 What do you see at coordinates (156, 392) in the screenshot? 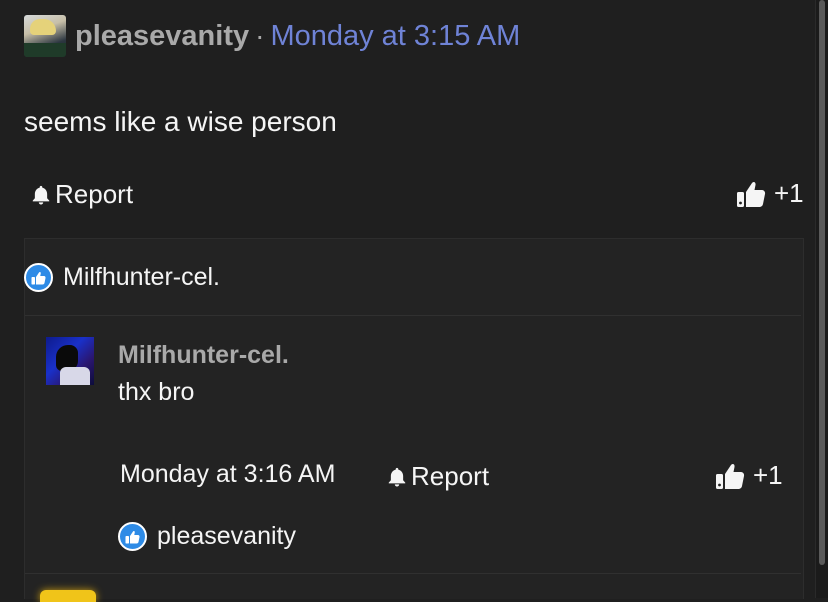
I see `reply-body: thx bro` at bounding box center [156, 392].